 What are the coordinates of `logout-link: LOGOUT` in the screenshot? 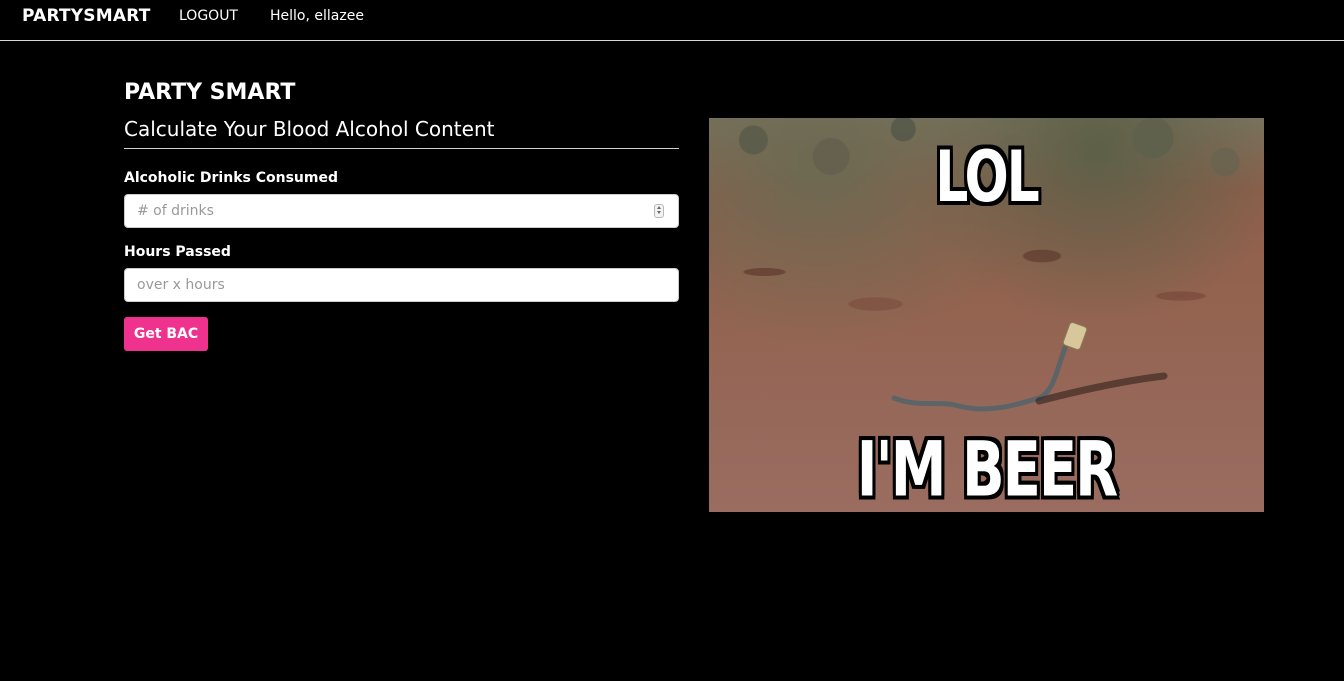 It's located at (208, 16).